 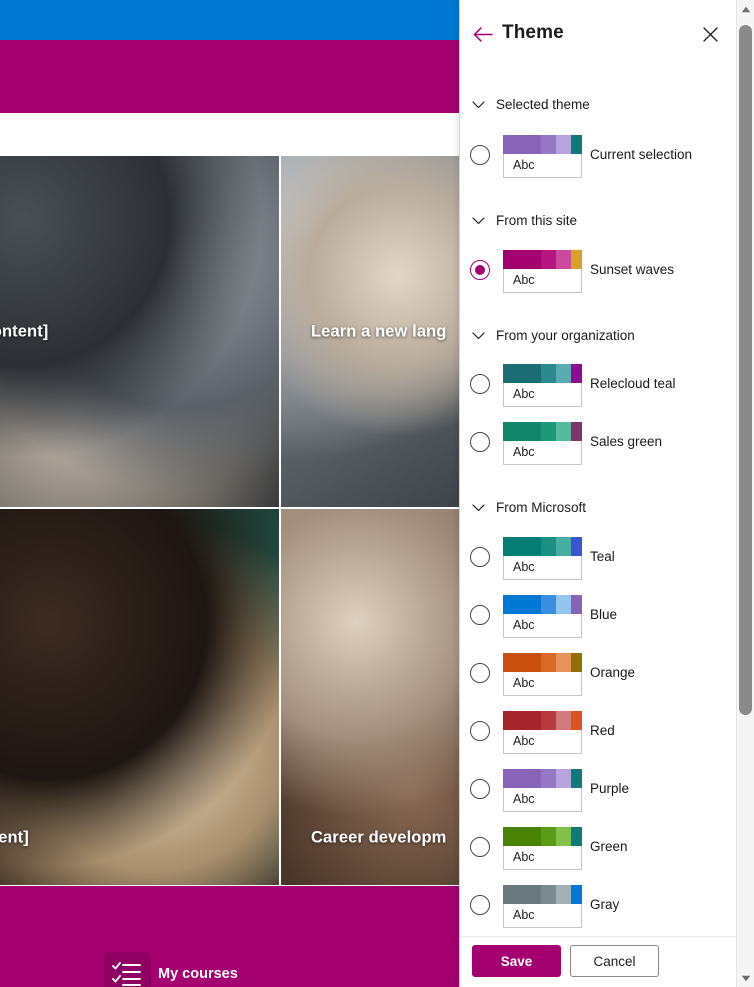 I want to click on section-header-from-microsoft: From Microsoft, so click(x=529, y=507).